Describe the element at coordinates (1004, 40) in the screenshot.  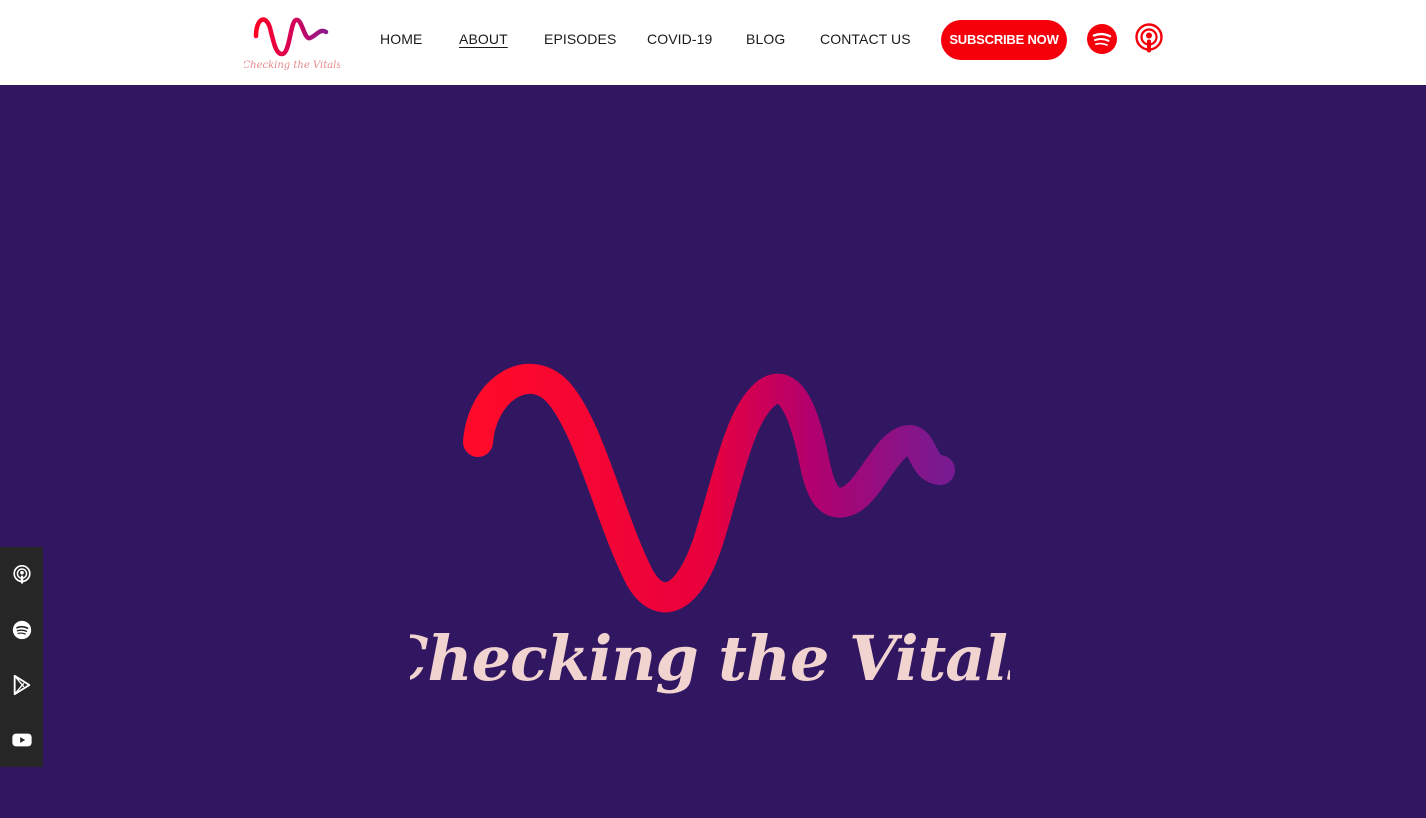
I see `subscribe-now-button: SUBSCRIBE NOW` at that location.